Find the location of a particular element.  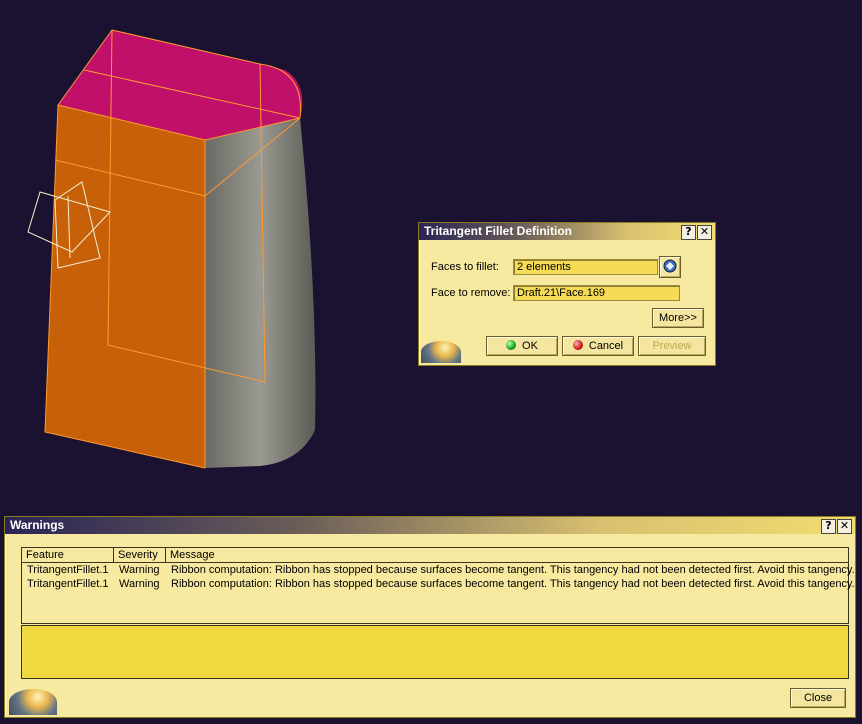

help-button: ? is located at coordinates (688, 232).